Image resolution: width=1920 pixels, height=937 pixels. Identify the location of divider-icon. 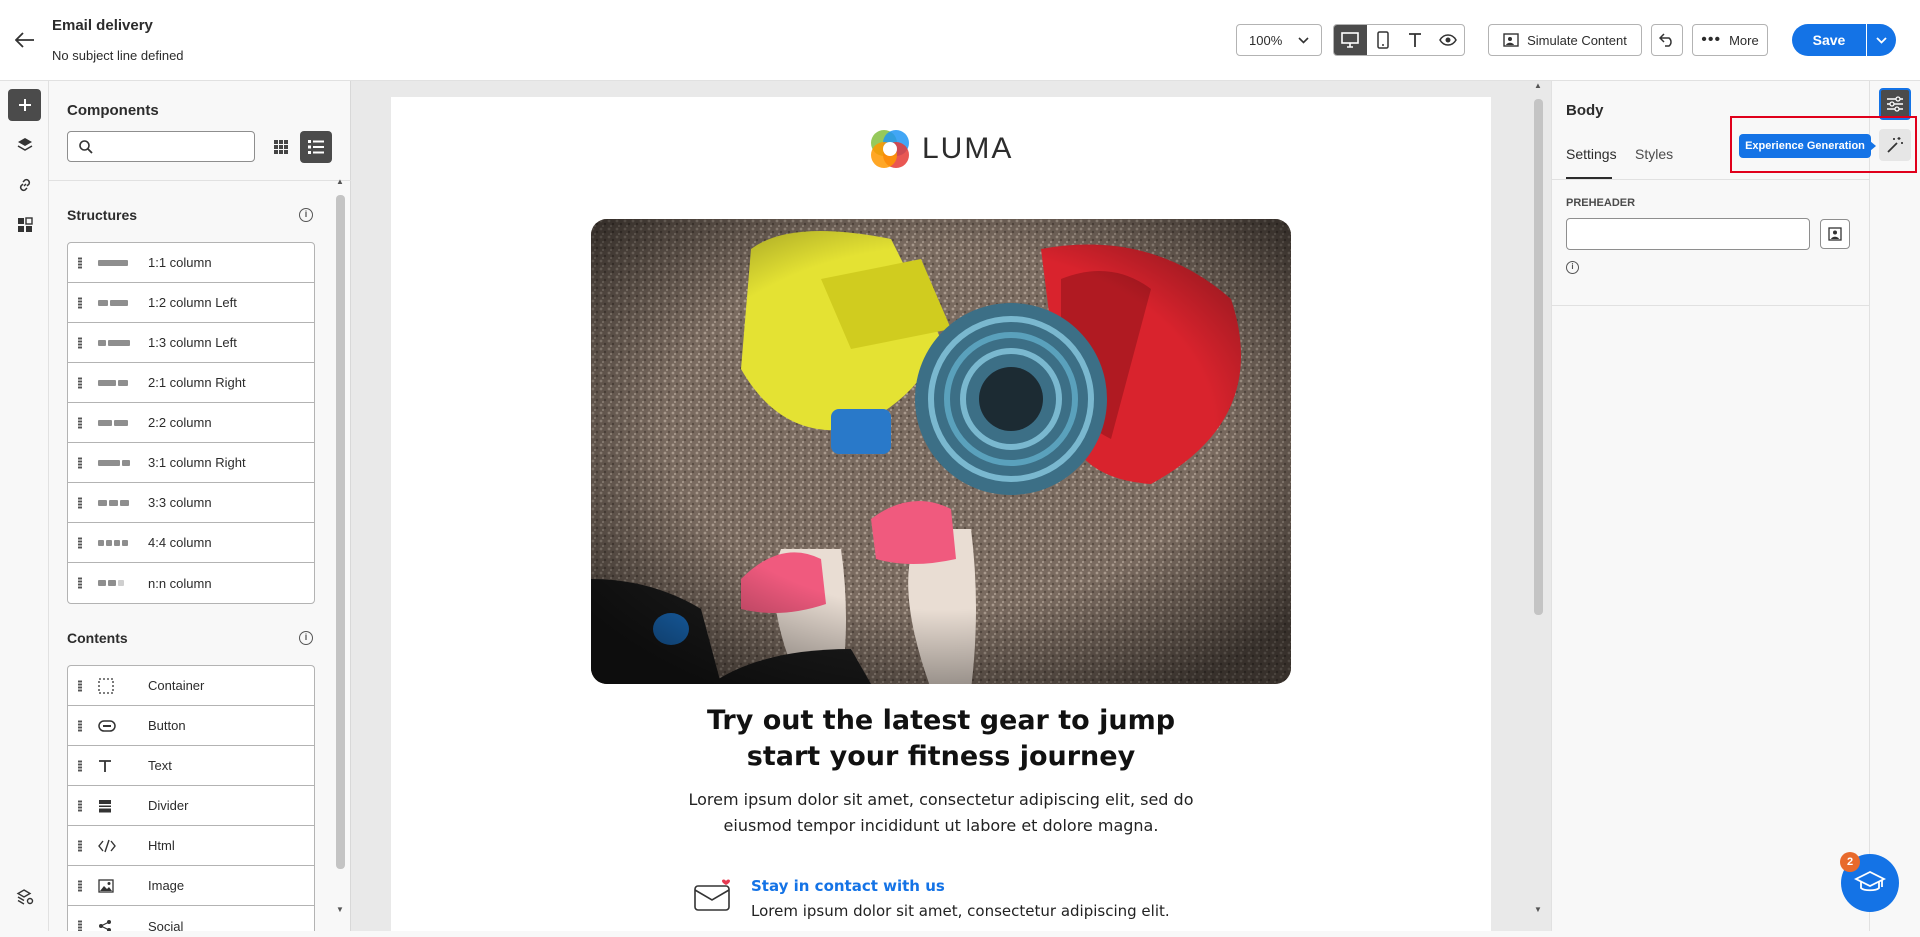
(114, 806).